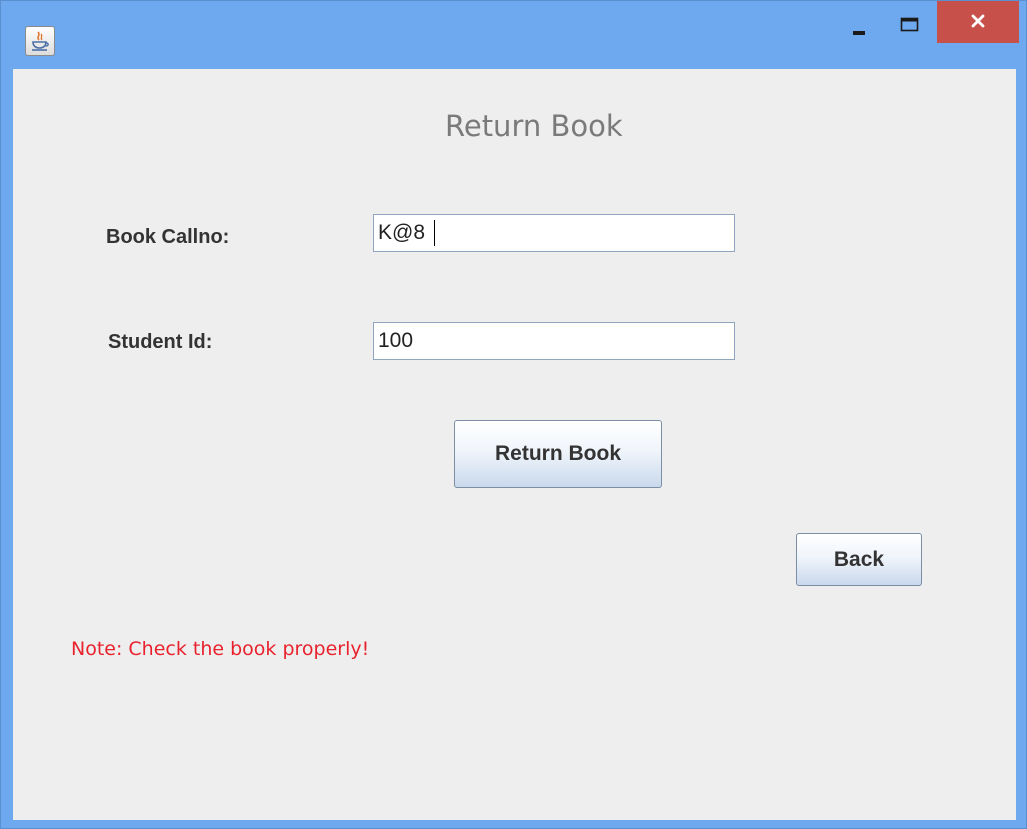  What do you see at coordinates (514, 35) in the screenshot?
I see `title-bar` at bounding box center [514, 35].